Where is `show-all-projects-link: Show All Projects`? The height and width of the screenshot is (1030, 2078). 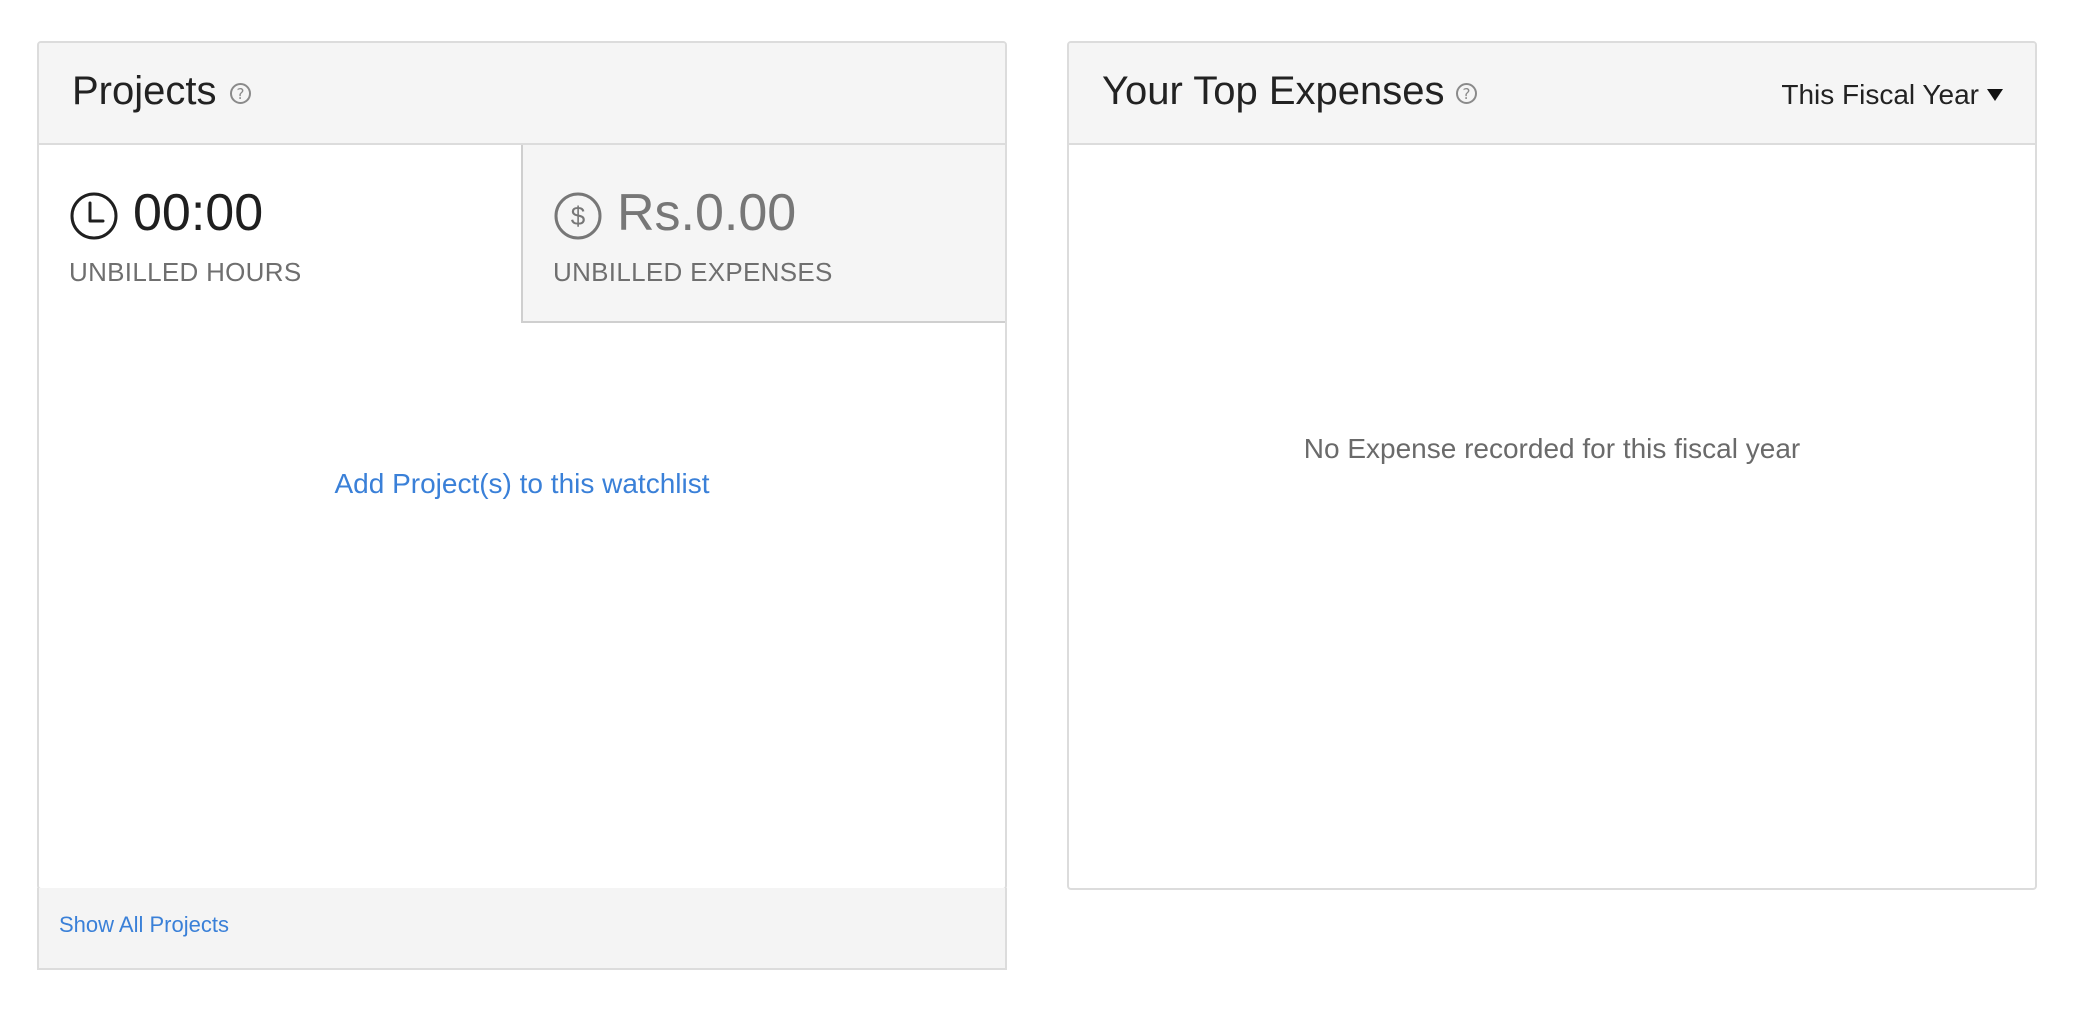
show-all-projects-link: Show All Projects is located at coordinates (144, 925).